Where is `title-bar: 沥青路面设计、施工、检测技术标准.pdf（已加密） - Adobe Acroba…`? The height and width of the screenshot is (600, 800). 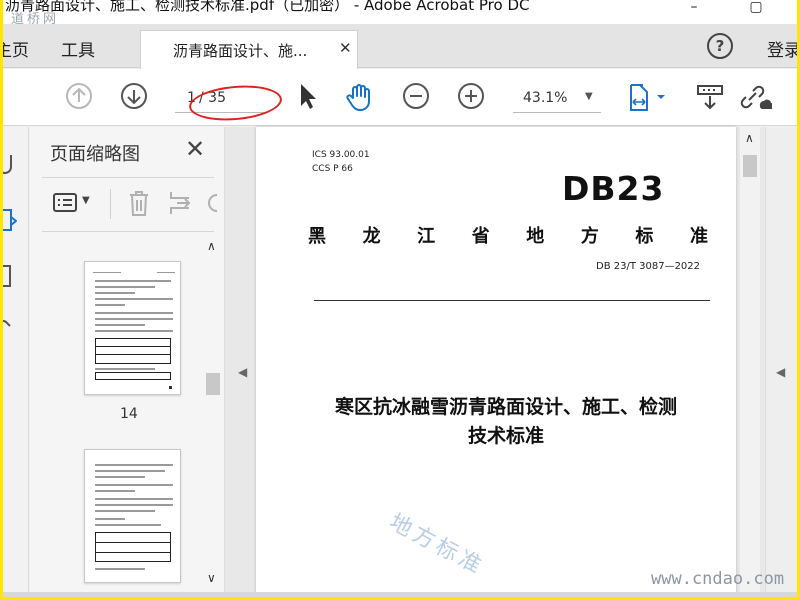
title-bar: 沥青路面设计、施工、检测技术标准.pdf（已加密） - Adobe Acroba… is located at coordinates (400, 13).